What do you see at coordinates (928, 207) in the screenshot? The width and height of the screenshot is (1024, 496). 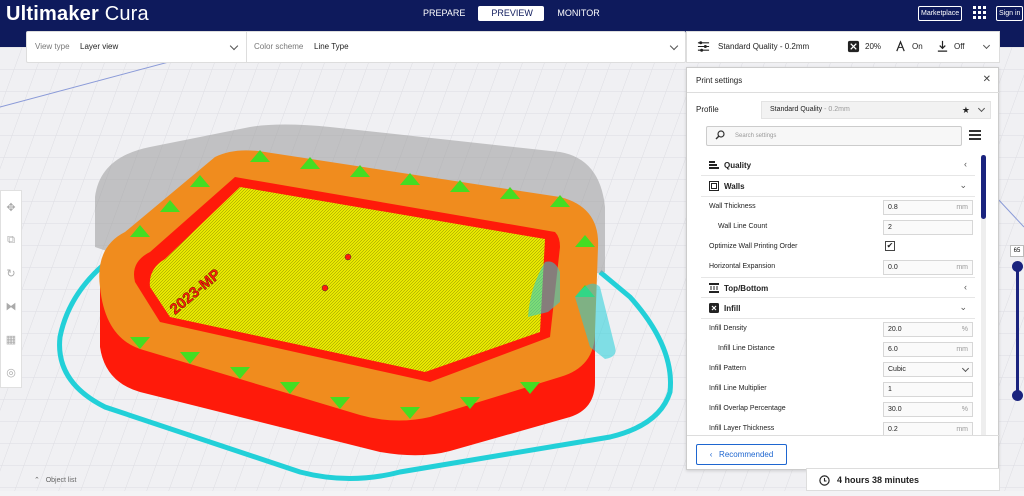 I see `wall-thickness-input: 0.8 mm` at bounding box center [928, 207].